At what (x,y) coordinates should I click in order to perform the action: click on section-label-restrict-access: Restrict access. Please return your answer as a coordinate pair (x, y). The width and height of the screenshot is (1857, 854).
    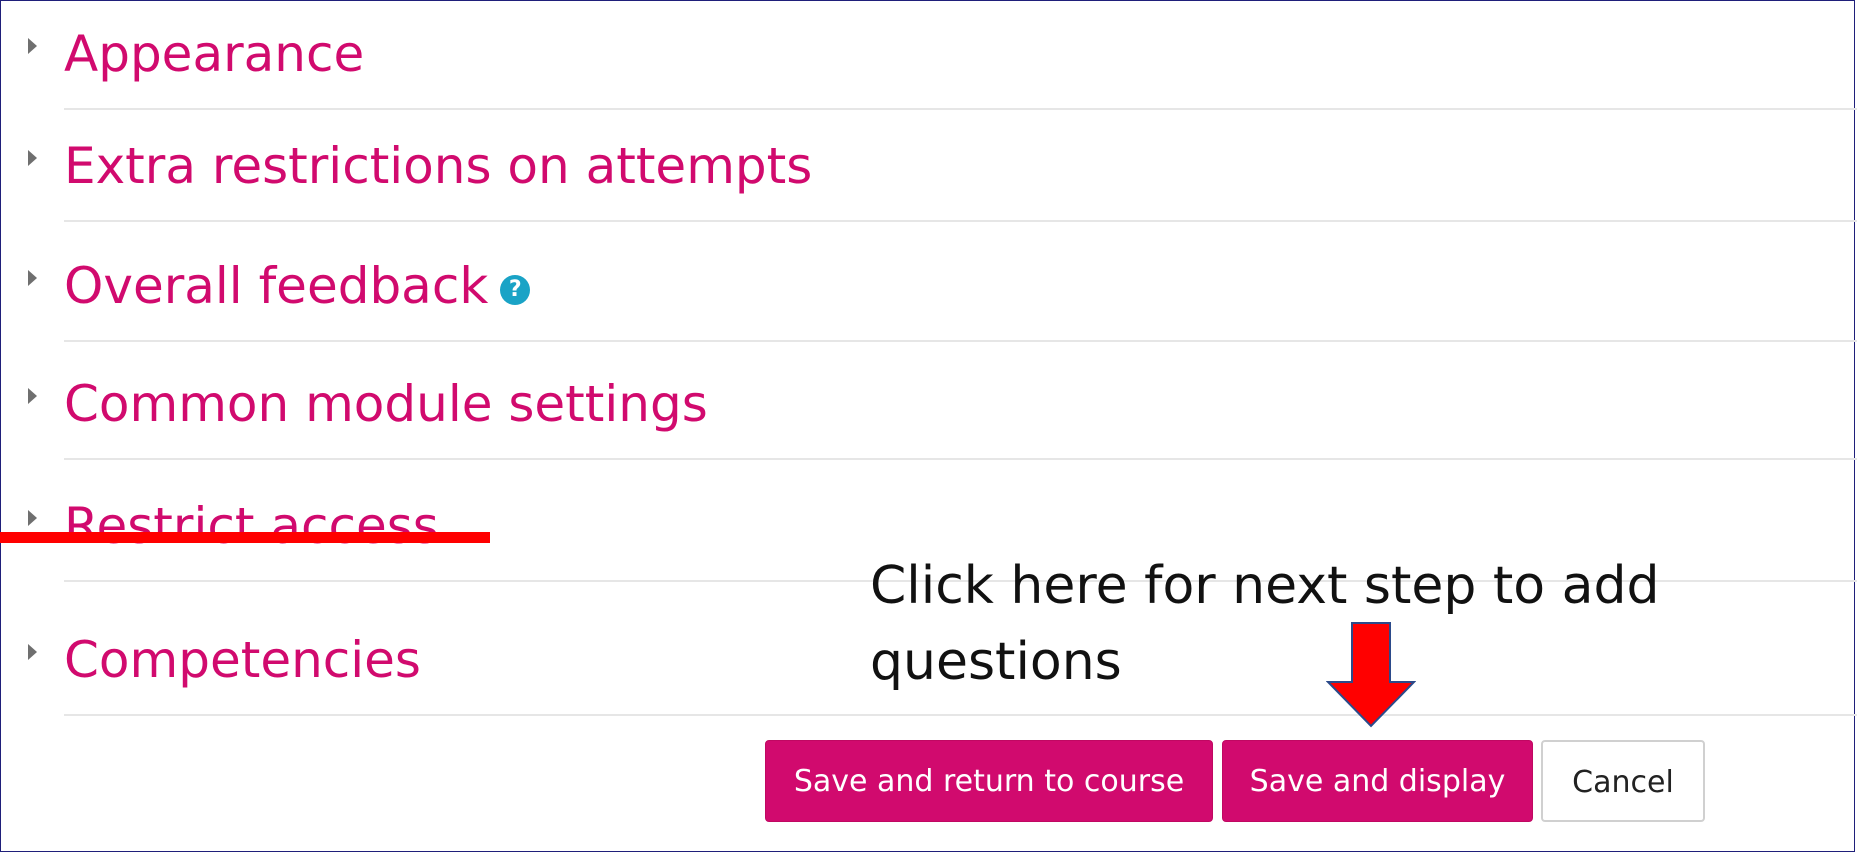
    Looking at the image, I should click on (251, 526).